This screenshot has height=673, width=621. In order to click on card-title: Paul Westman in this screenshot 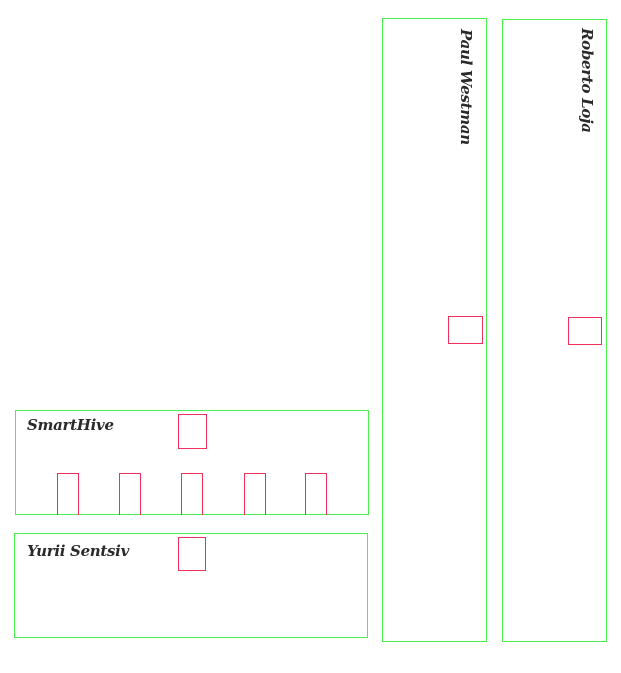, I will do `click(466, 87)`.